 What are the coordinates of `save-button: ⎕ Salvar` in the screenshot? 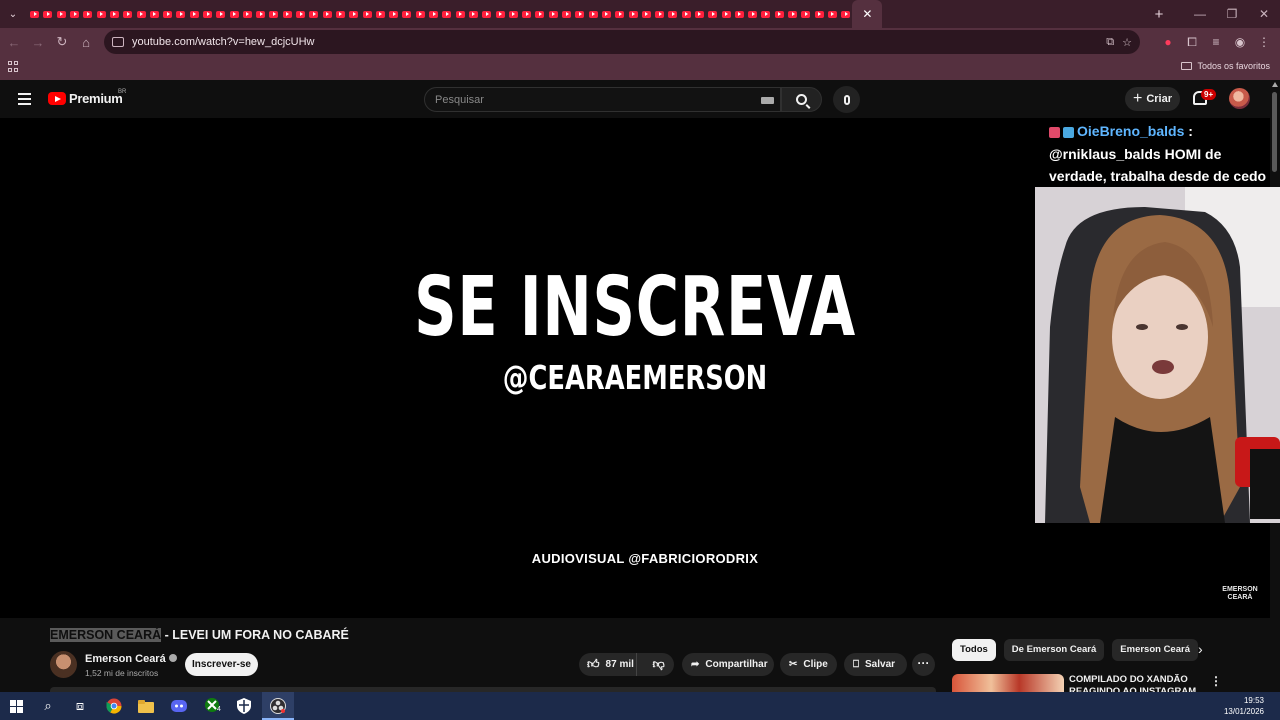 It's located at (875, 664).